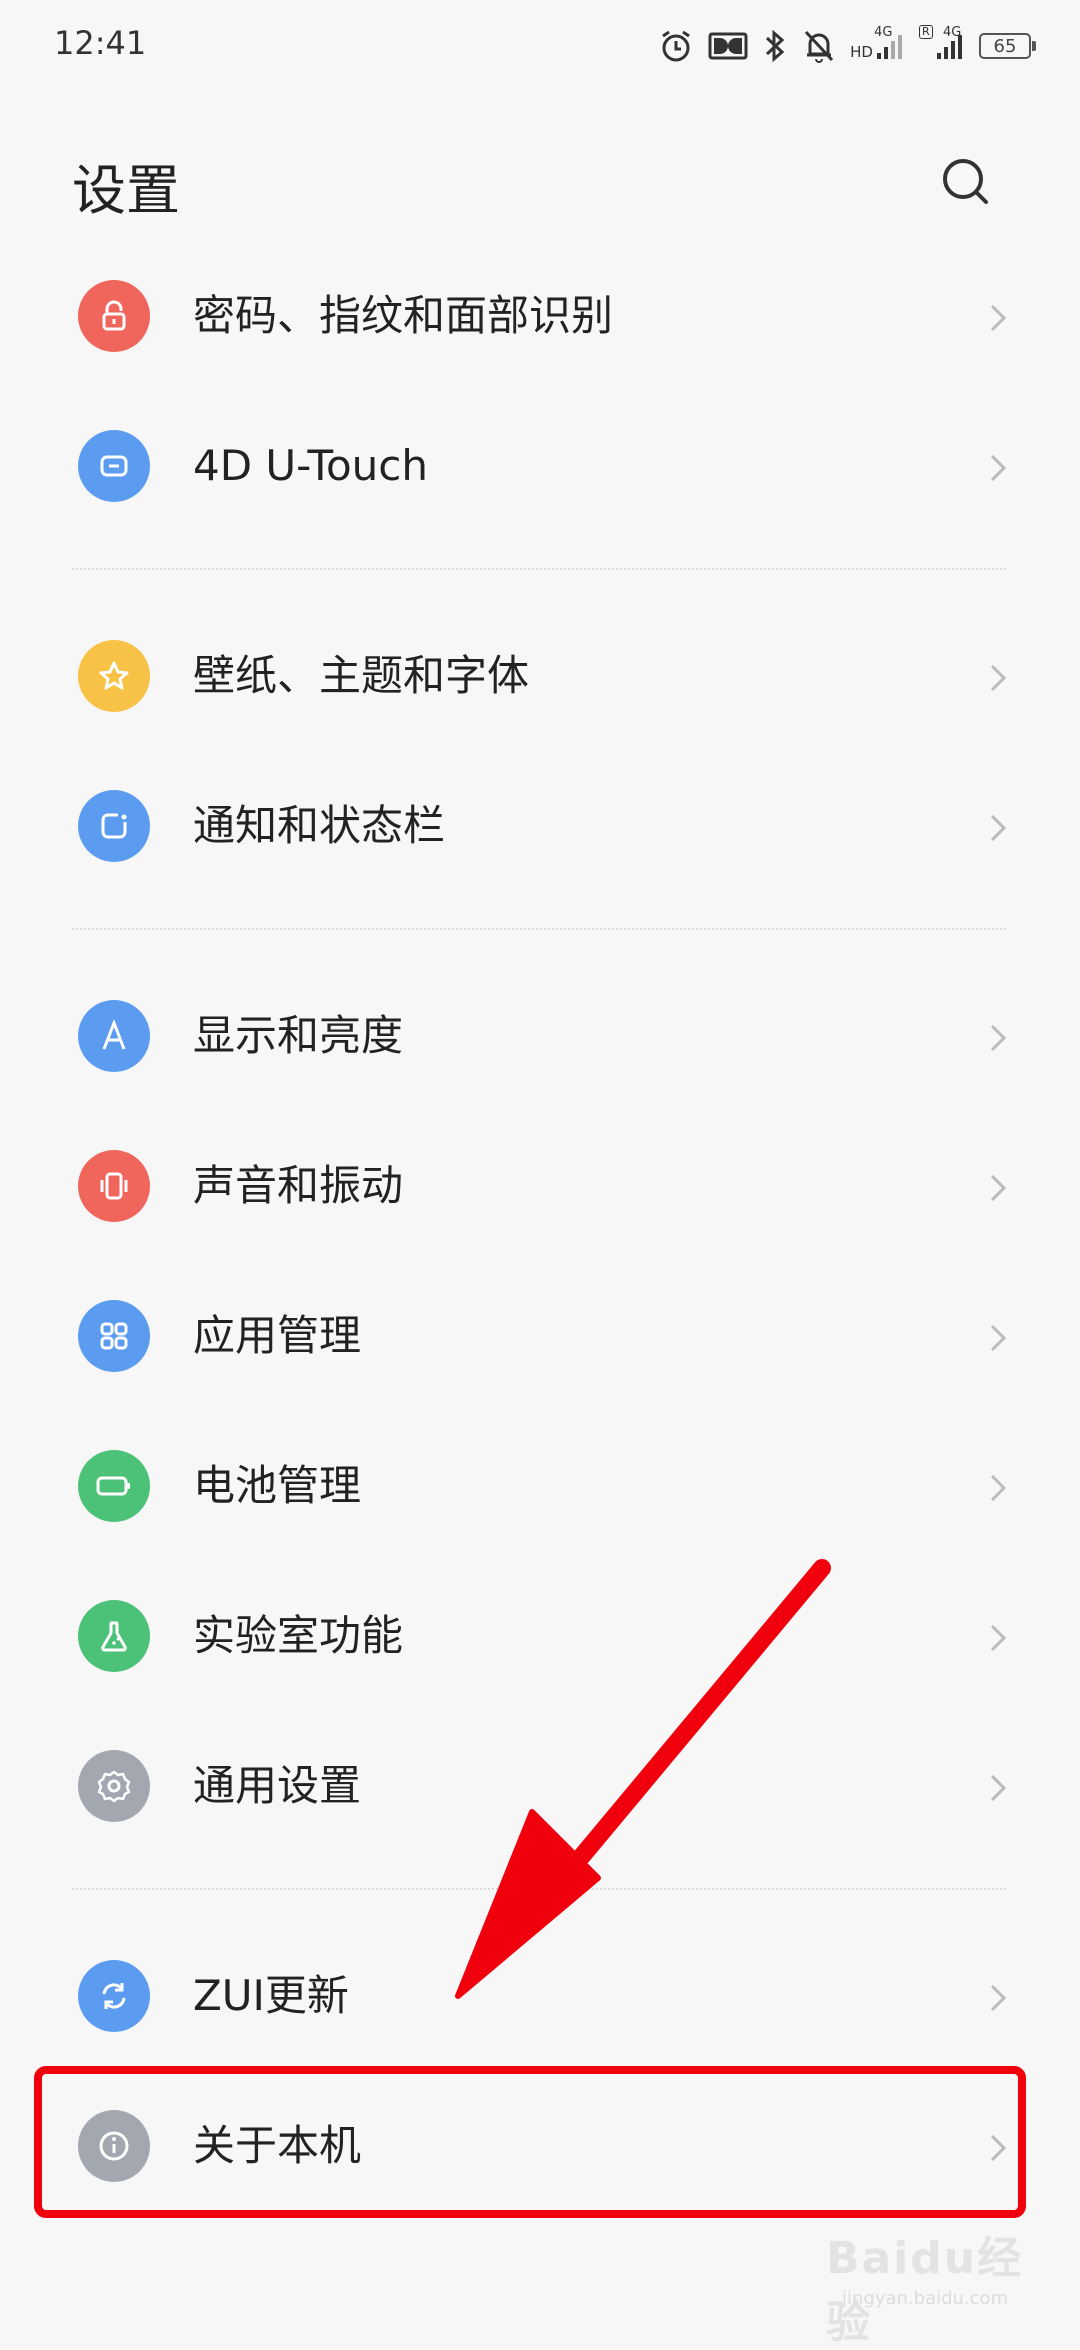 This screenshot has width=1080, height=2350. What do you see at coordinates (530, 2142) in the screenshot?
I see `annotation-highlight-box` at bounding box center [530, 2142].